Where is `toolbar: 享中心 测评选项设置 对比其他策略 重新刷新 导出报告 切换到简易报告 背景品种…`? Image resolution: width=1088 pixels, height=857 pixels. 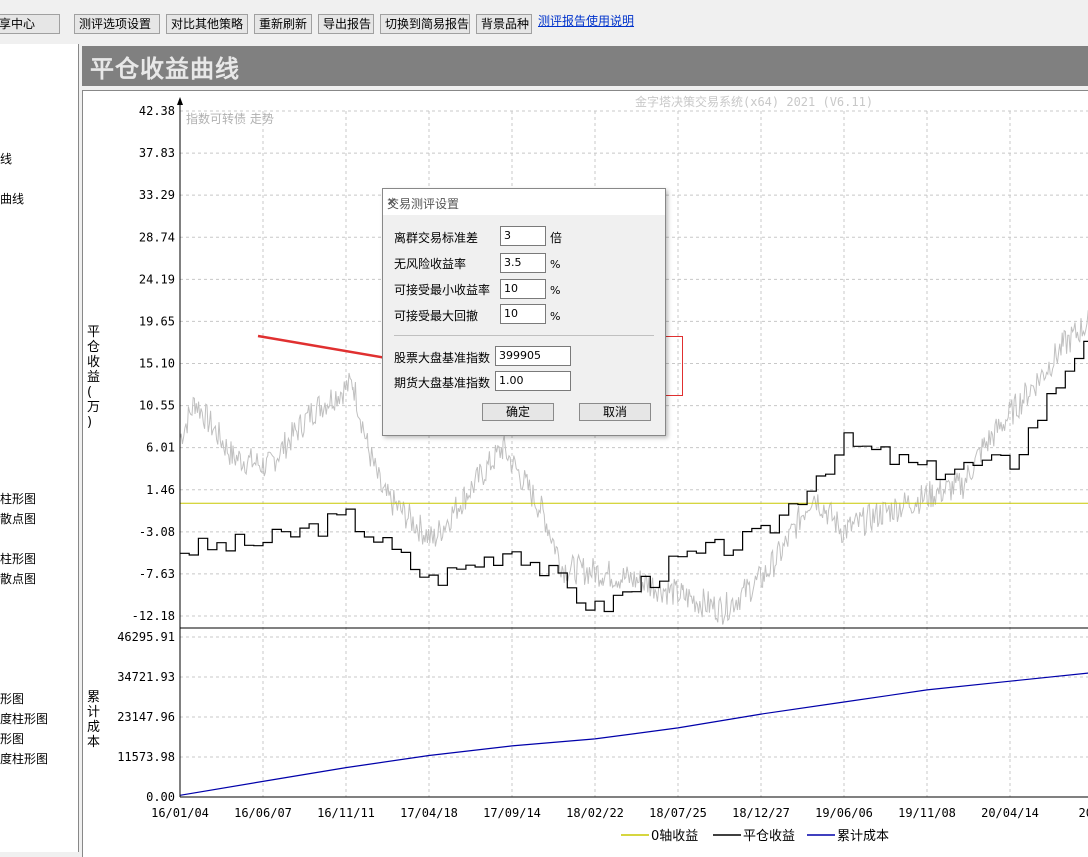
toolbar: 享中心 测评选项设置 对比其他策略 重新刷新 导出报告 切换到简易报告 背景品种… is located at coordinates (544, 22).